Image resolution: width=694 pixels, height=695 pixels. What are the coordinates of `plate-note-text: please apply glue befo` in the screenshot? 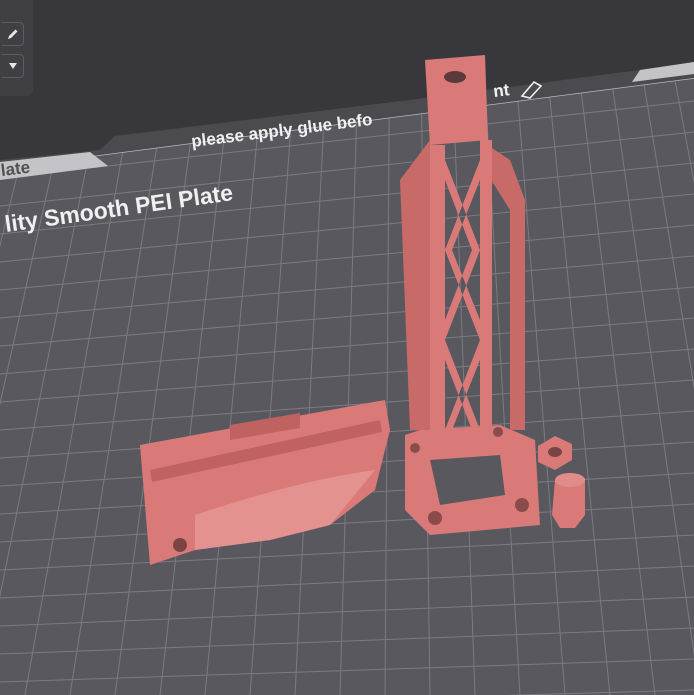 It's located at (282, 130).